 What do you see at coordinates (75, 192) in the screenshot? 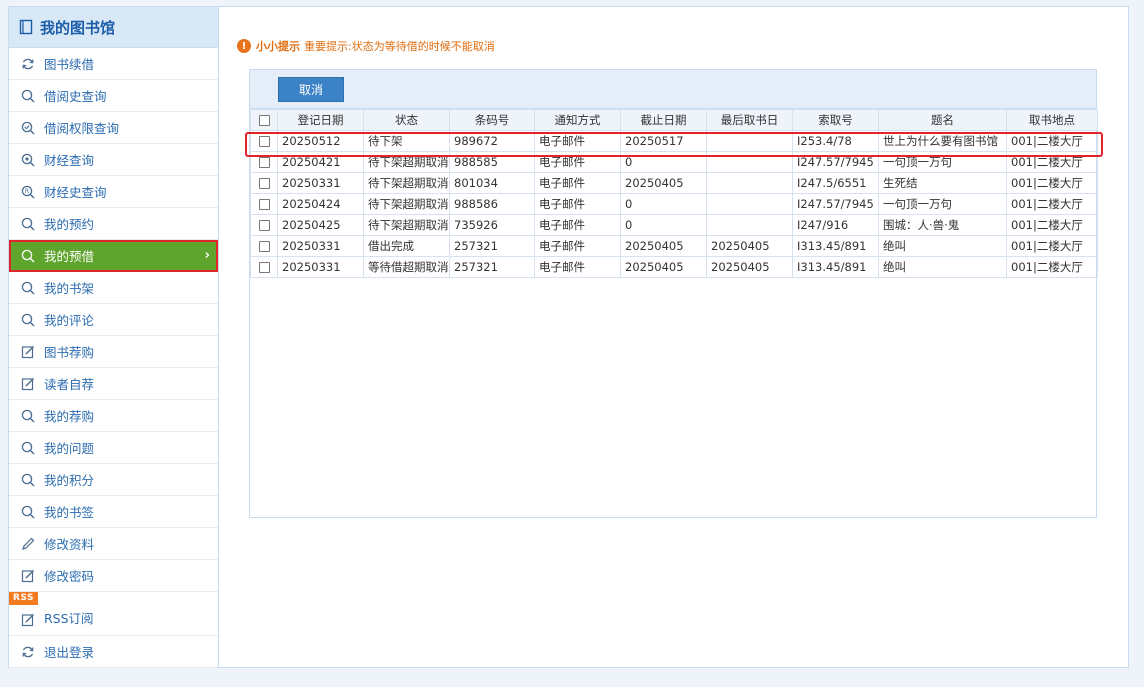
I see `sidebar-item-label: 财经史查询` at bounding box center [75, 192].